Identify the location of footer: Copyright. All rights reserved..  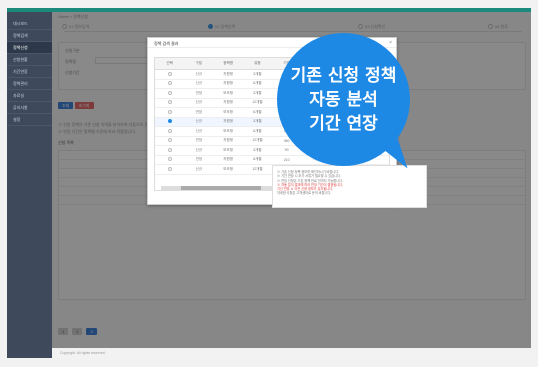
(291, 353).